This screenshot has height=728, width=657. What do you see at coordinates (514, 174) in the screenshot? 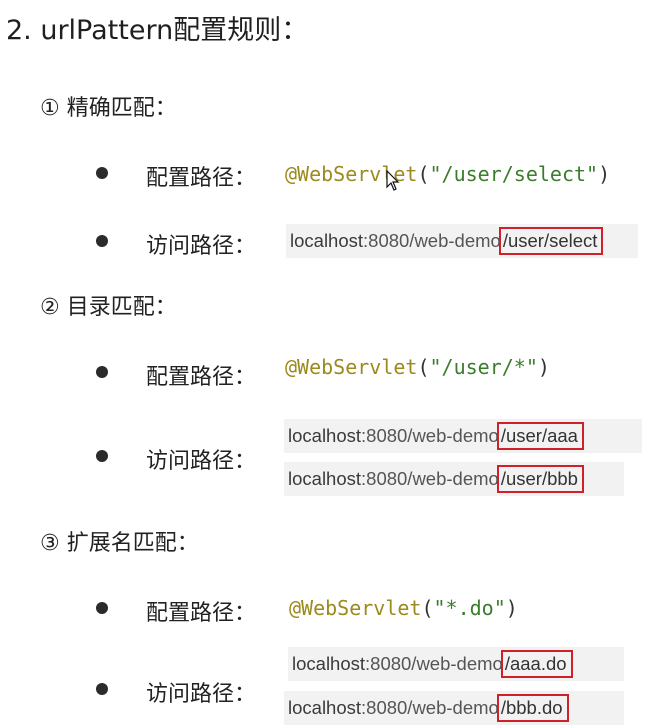
I see `url-pattern: "/user/select"` at bounding box center [514, 174].